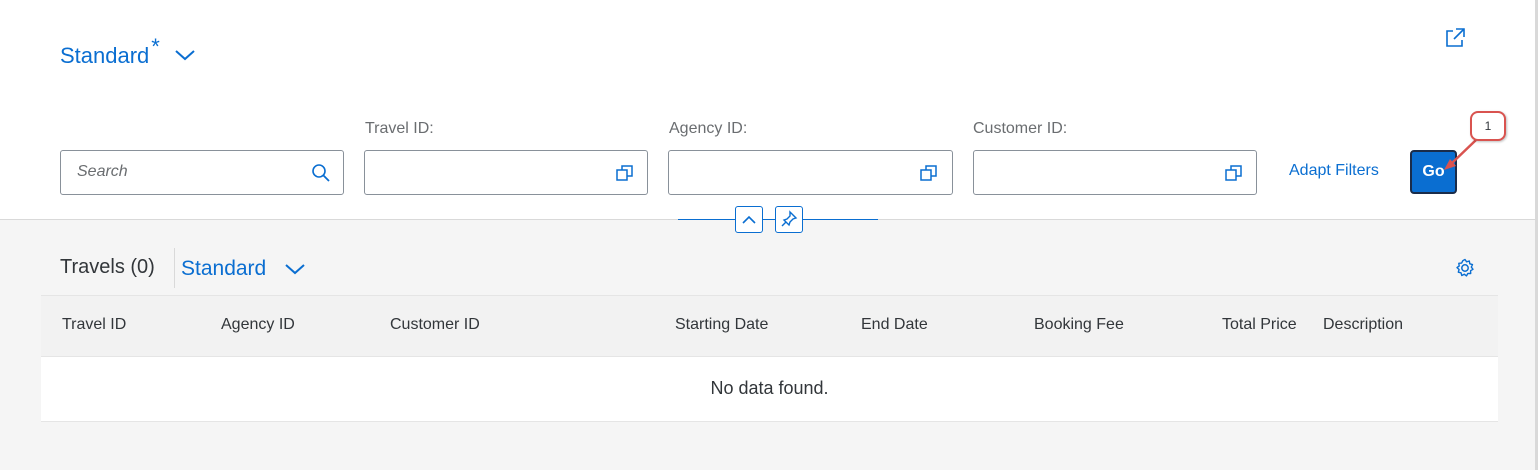 This screenshot has height=470, width=1538. I want to click on table-variant-selector: Standard, so click(223, 269).